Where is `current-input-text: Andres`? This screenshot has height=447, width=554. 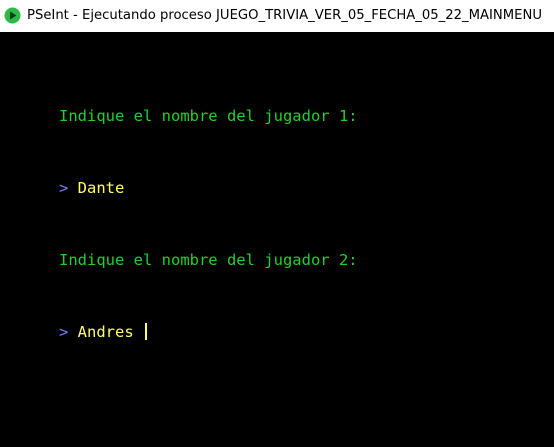
current-input-text: Andres is located at coordinates (110, 332).